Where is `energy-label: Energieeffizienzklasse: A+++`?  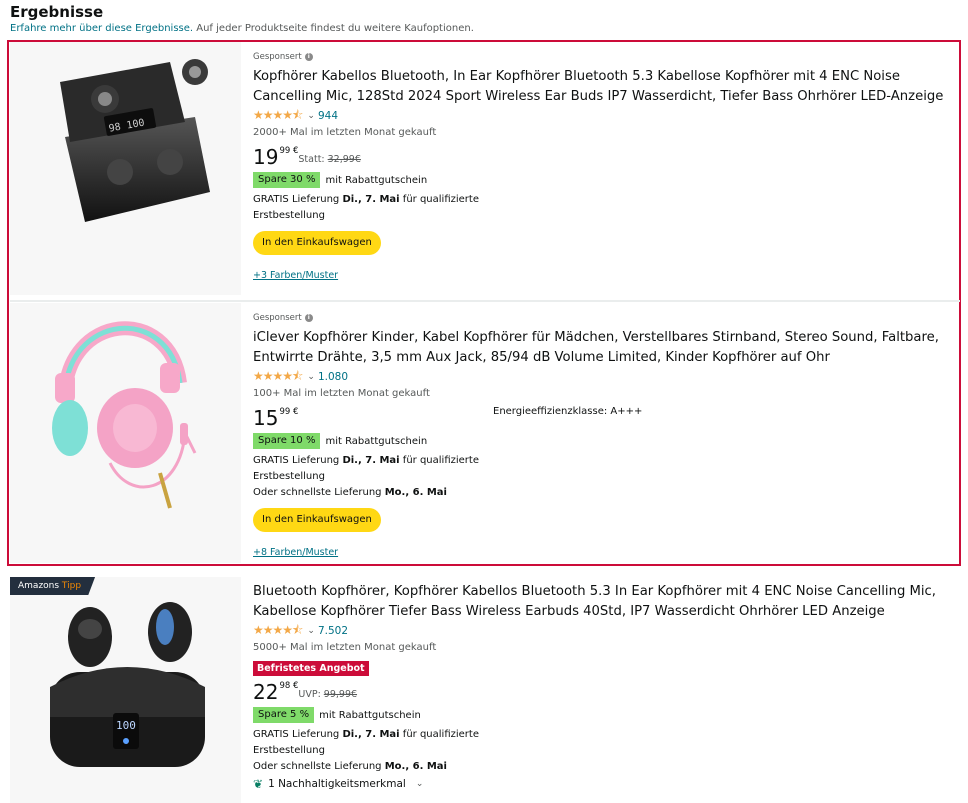
energy-label: Energieeffizienzklasse: A+++ is located at coordinates (567, 411).